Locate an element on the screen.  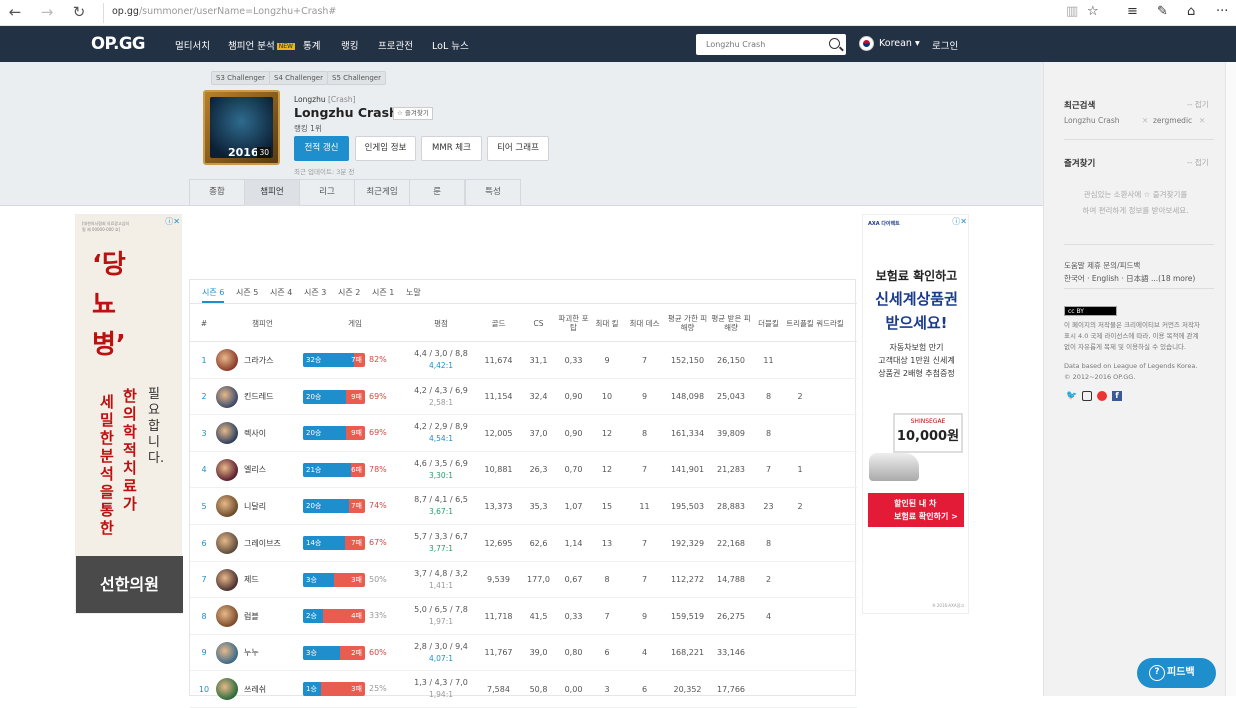
nav-multisearch: 멀티서치 is located at coordinates (192, 45).